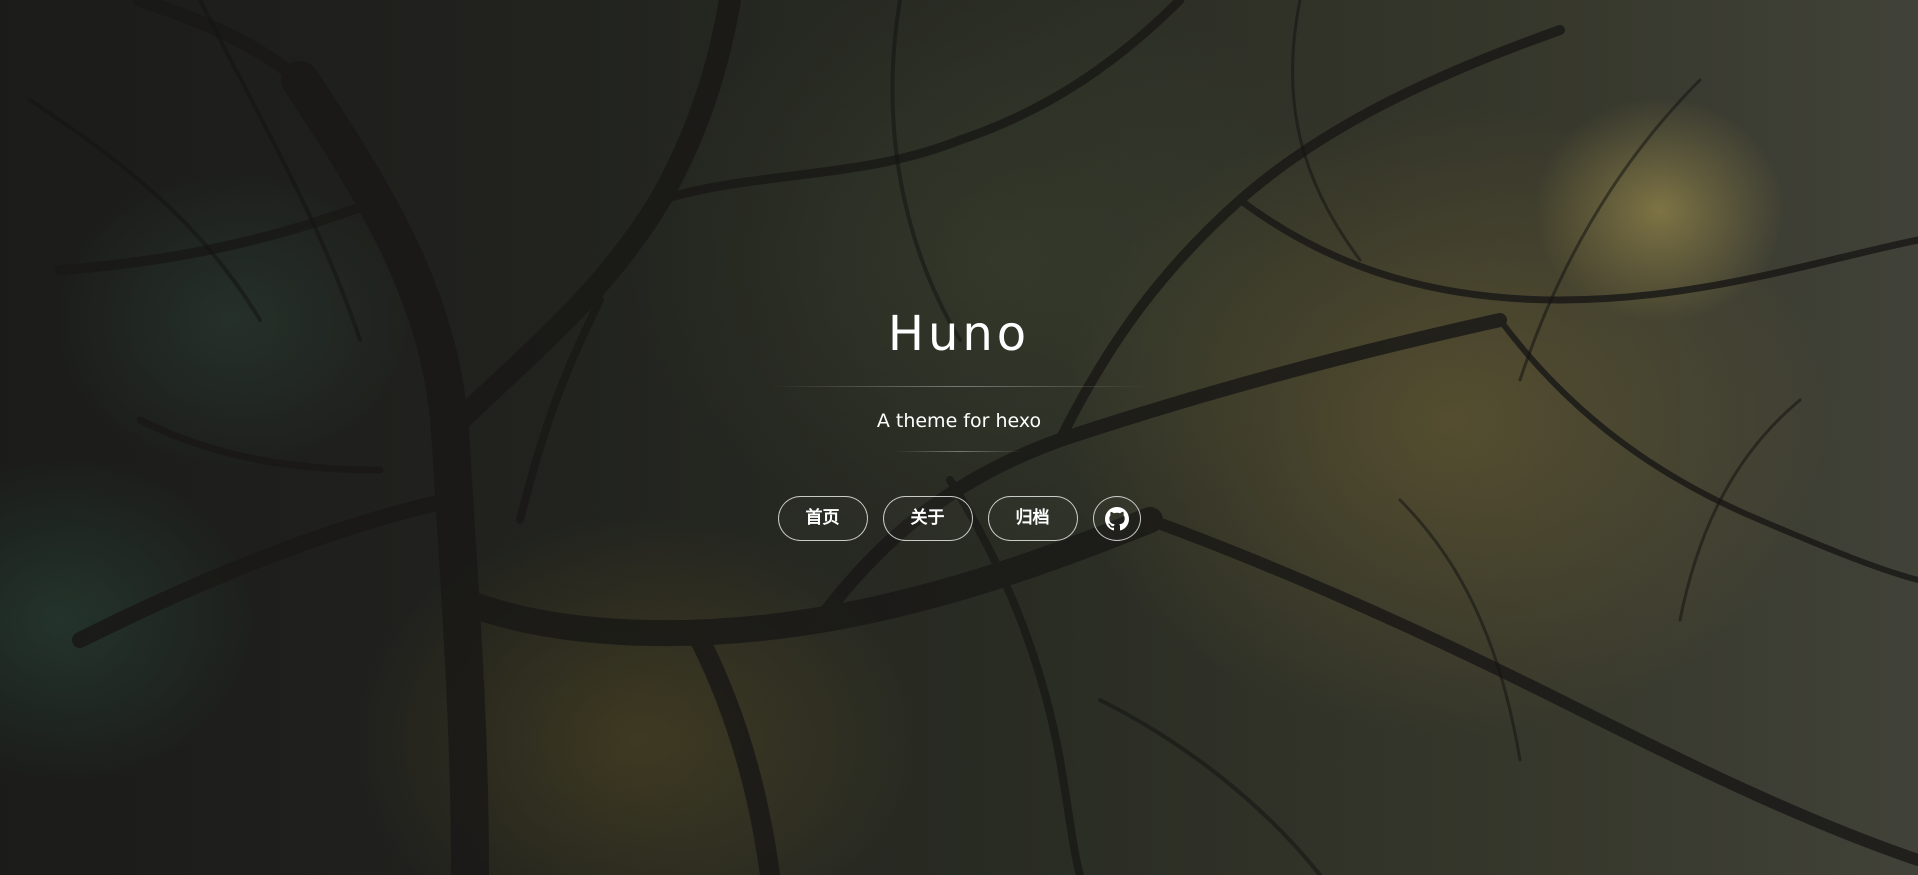 The image size is (1918, 875). Describe the element at coordinates (959, 334) in the screenshot. I see `site-title: Huno` at that location.